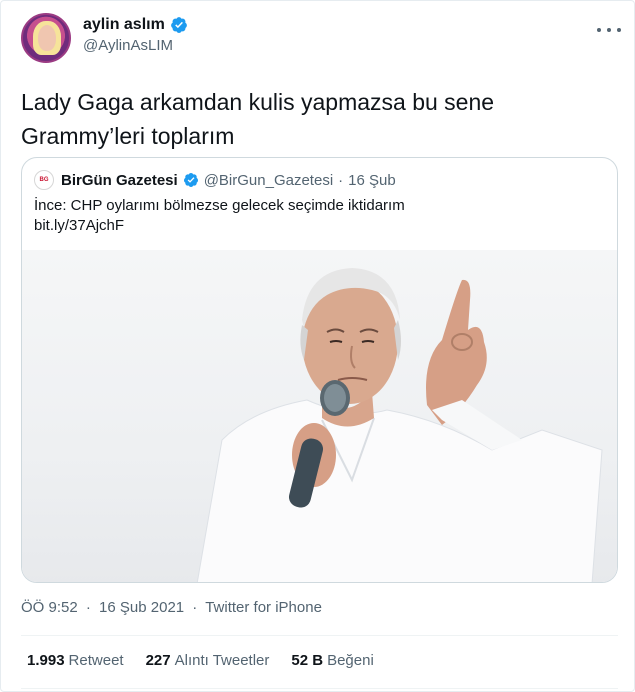 Image resolution: width=635 pixels, height=692 pixels. I want to click on likes-label: Beğeni, so click(350, 660).